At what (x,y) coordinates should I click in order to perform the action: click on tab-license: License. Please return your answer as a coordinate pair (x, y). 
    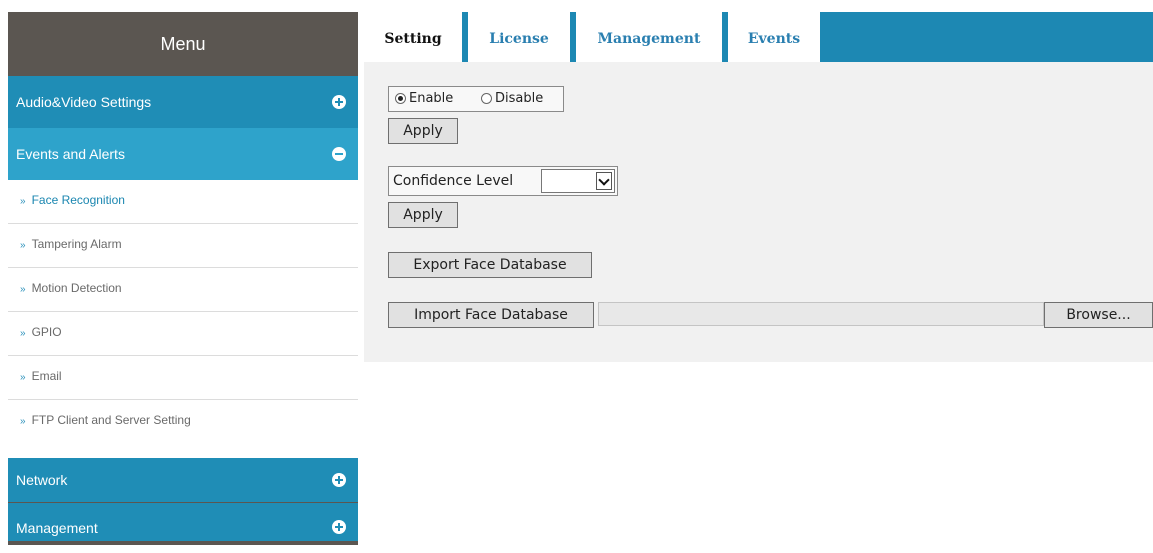
    Looking at the image, I should click on (519, 37).